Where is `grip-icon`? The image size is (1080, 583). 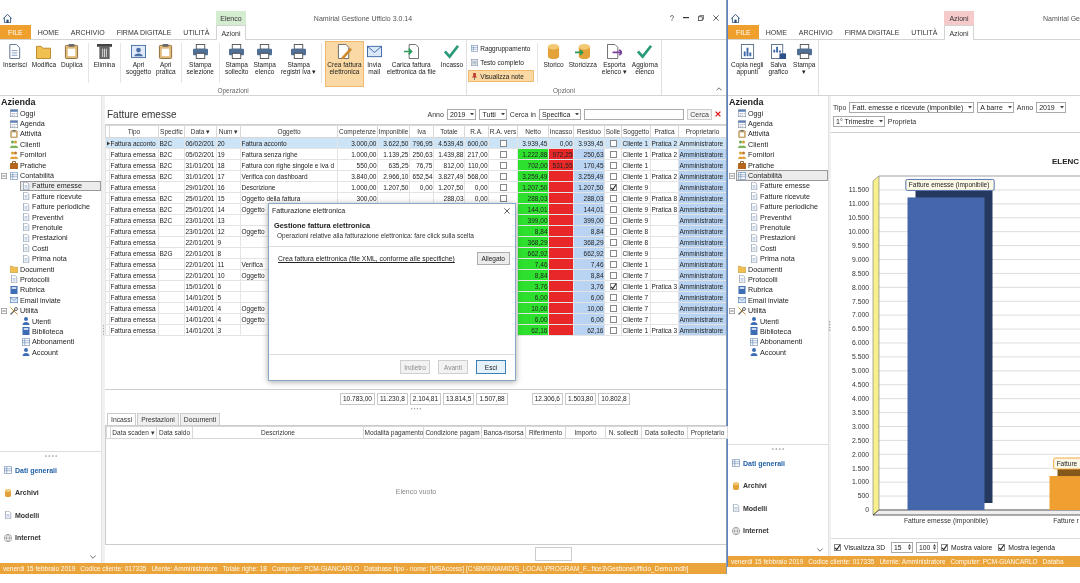
grip-icon is located at coordinates (103, 329).